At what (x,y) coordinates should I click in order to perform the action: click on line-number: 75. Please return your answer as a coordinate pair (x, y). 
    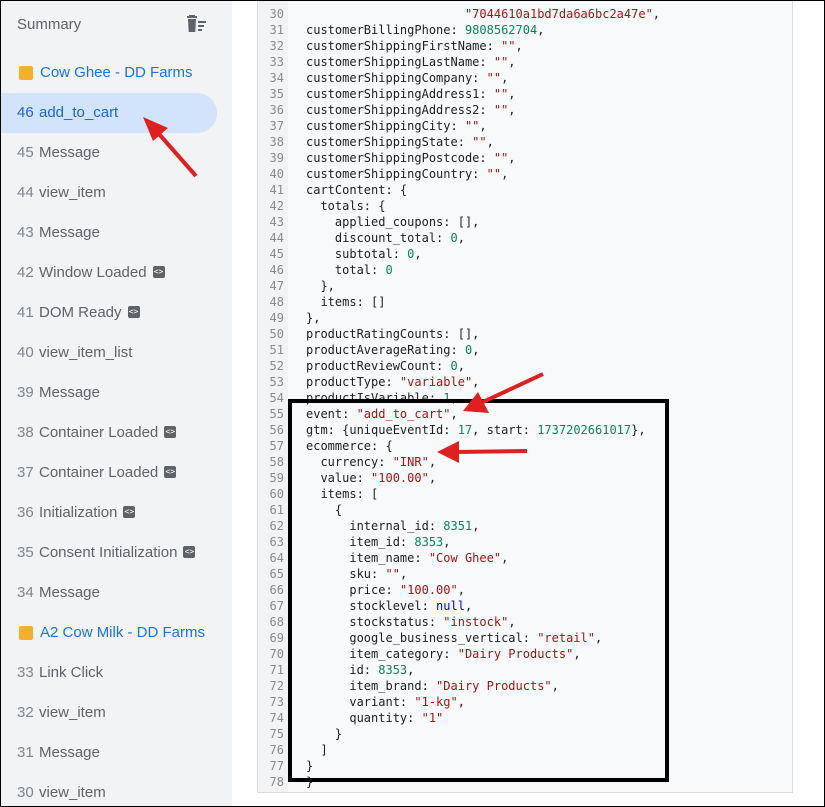
    Looking at the image, I should click on (276, 734).